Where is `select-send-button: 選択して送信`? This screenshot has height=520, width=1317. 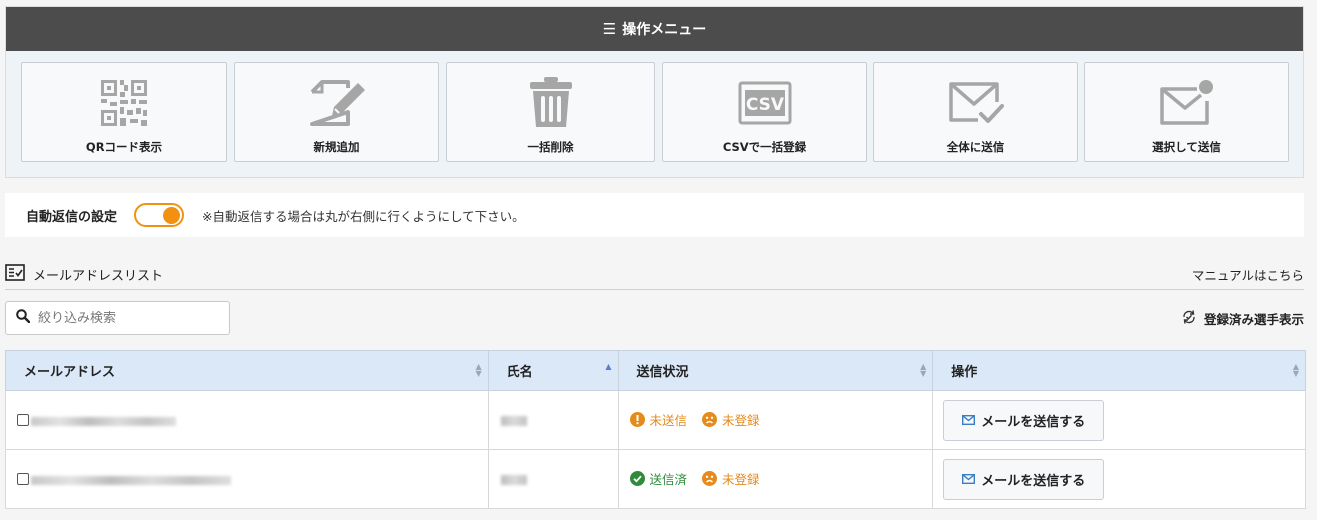
select-send-button: 選択して送信 is located at coordinates (1186, 112).